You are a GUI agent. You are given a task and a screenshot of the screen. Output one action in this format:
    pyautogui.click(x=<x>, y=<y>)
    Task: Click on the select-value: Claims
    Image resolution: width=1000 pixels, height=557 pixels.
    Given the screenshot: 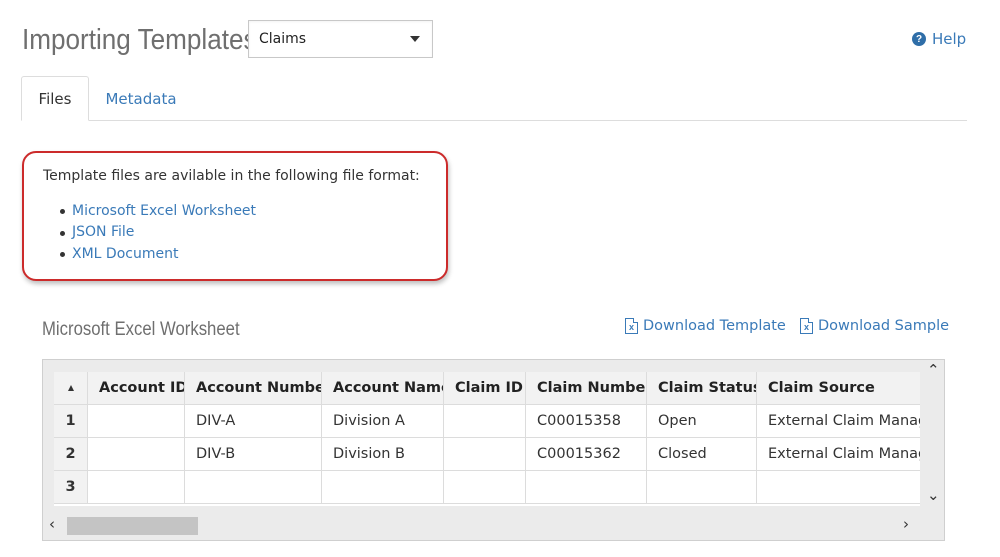 What is the action you would take?
    pyautogui.click(x=283, y=39)
    